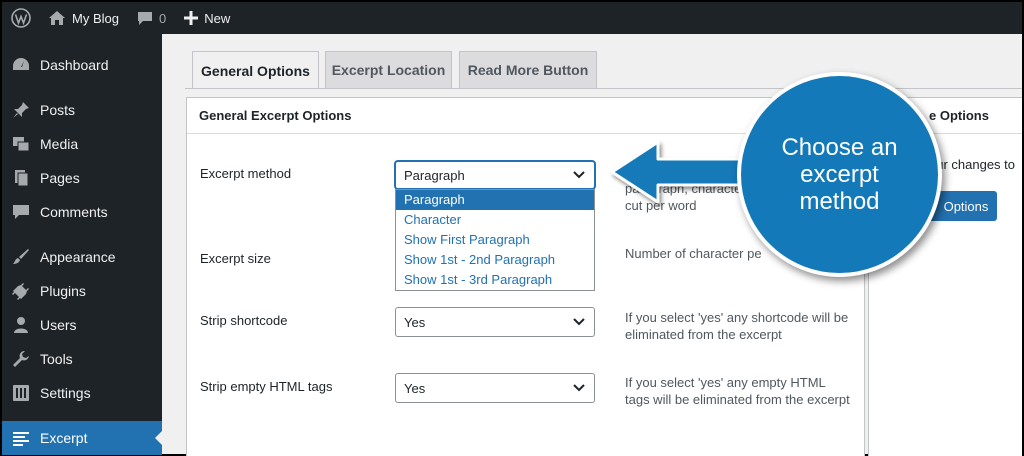  I want to click on sidebar-item-tools: Tools, so click(82, 359).